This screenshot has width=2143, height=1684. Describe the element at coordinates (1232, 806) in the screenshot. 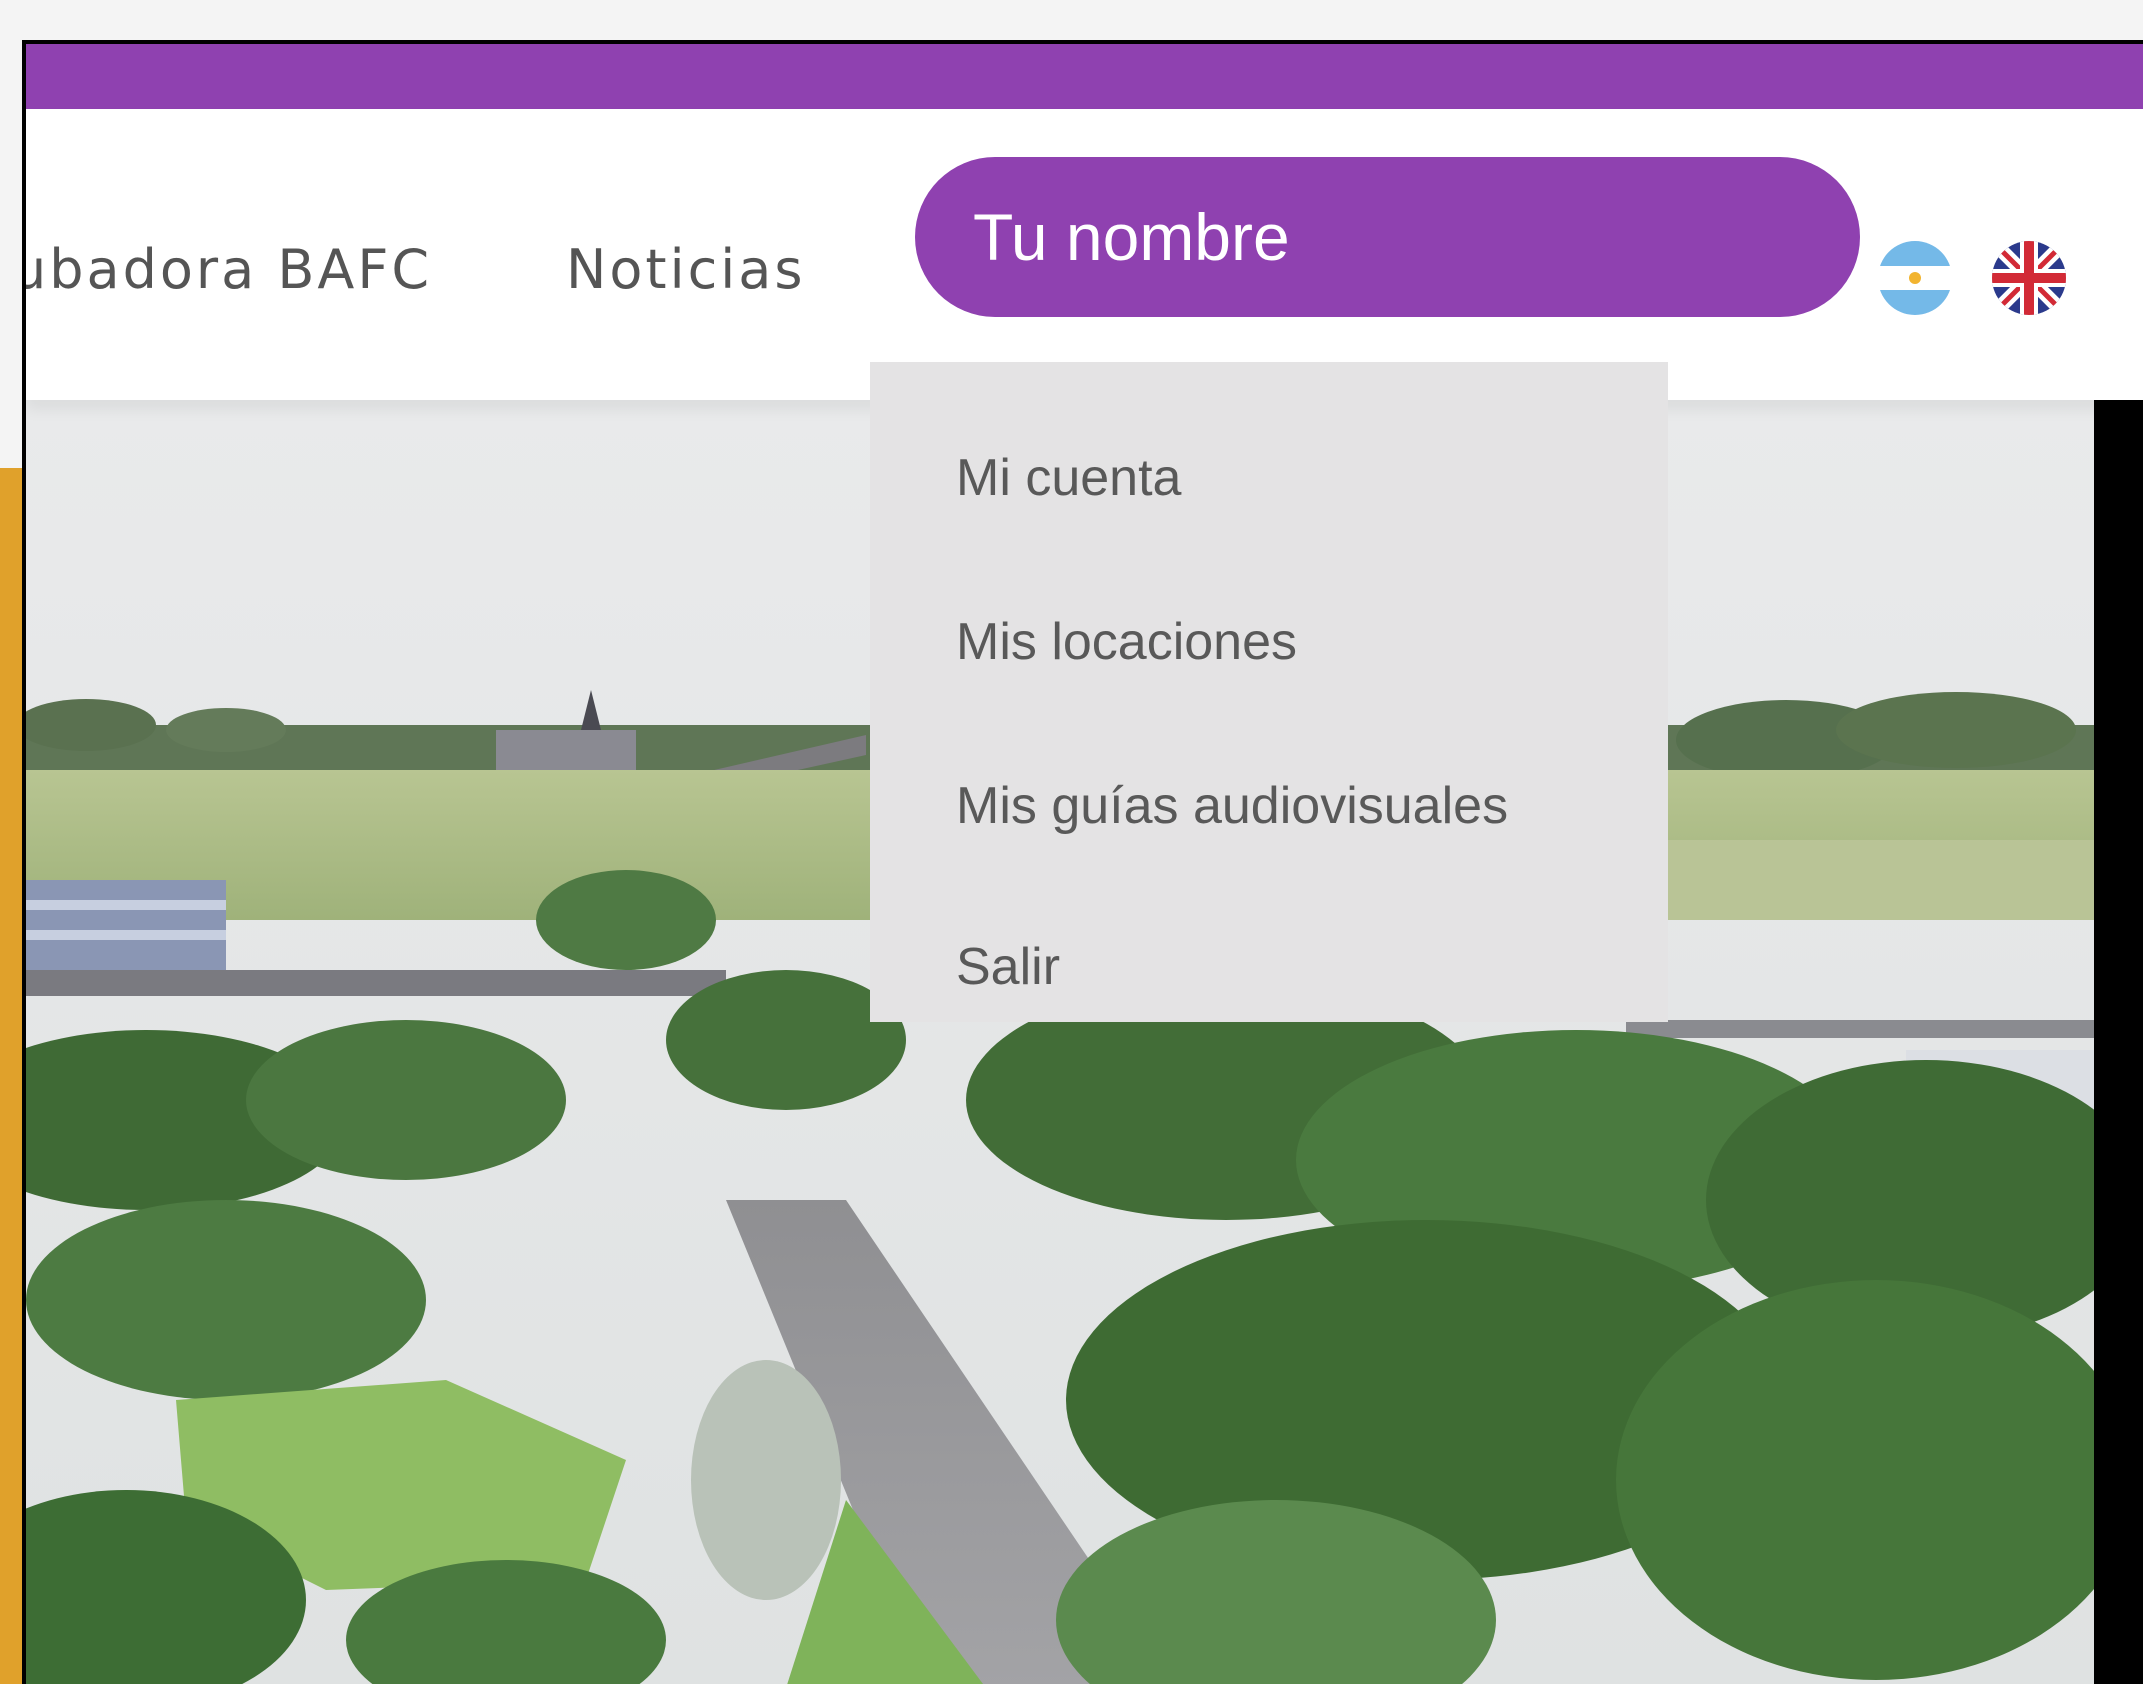

I see `menu-item-mis-guias-audiovisuales: Mis guías audiovisuales` at that location.